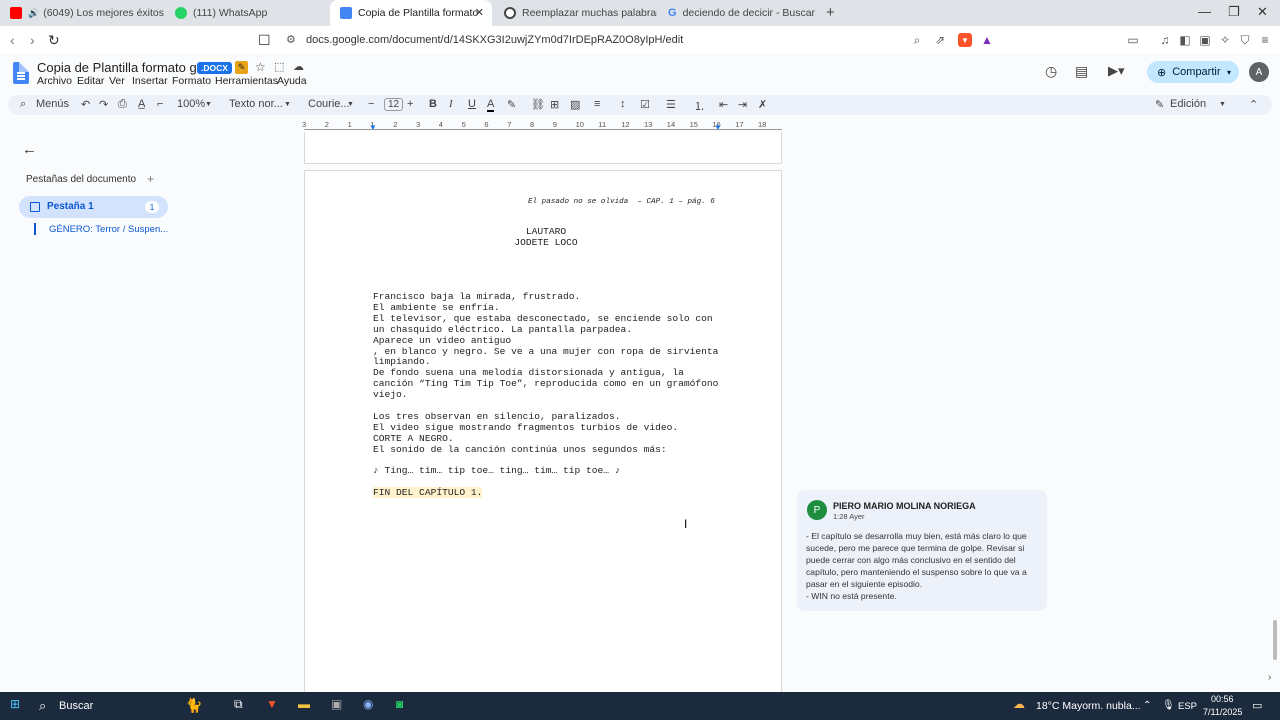  What do you see at coordinates (54, 40) in the screenshot?
I see `reload-icon: ↻` at bounding box center [54, 40].